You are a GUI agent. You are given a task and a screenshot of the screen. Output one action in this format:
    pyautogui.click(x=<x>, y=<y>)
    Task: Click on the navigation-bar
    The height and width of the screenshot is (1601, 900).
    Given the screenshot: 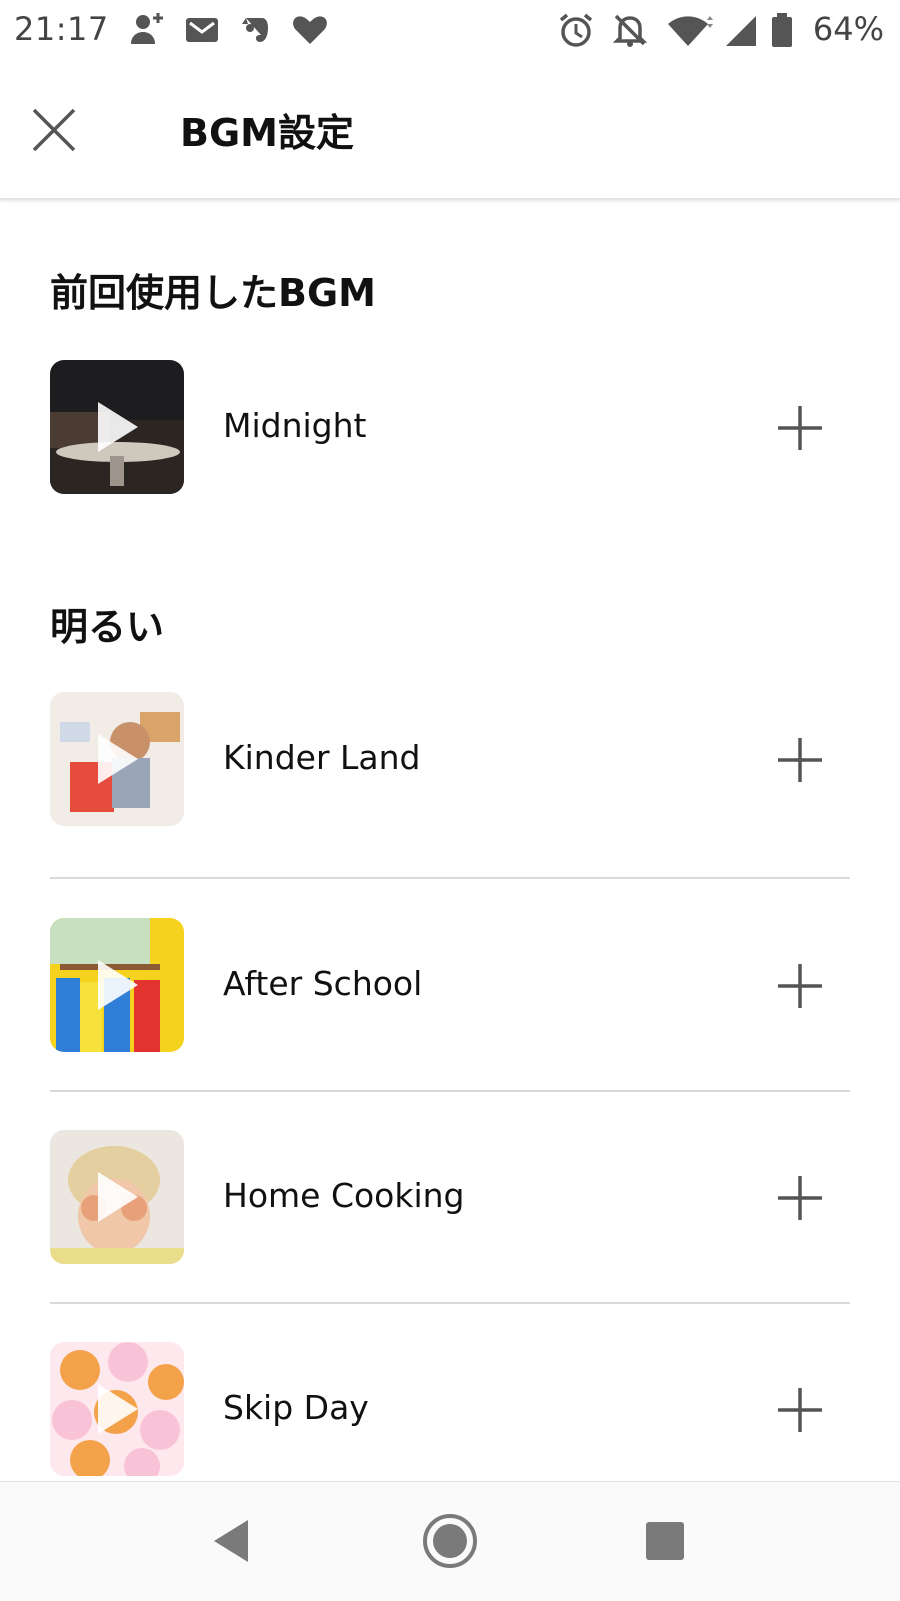 What is the action you would take?
    pyautogui.click(x=450, y=1541)
    